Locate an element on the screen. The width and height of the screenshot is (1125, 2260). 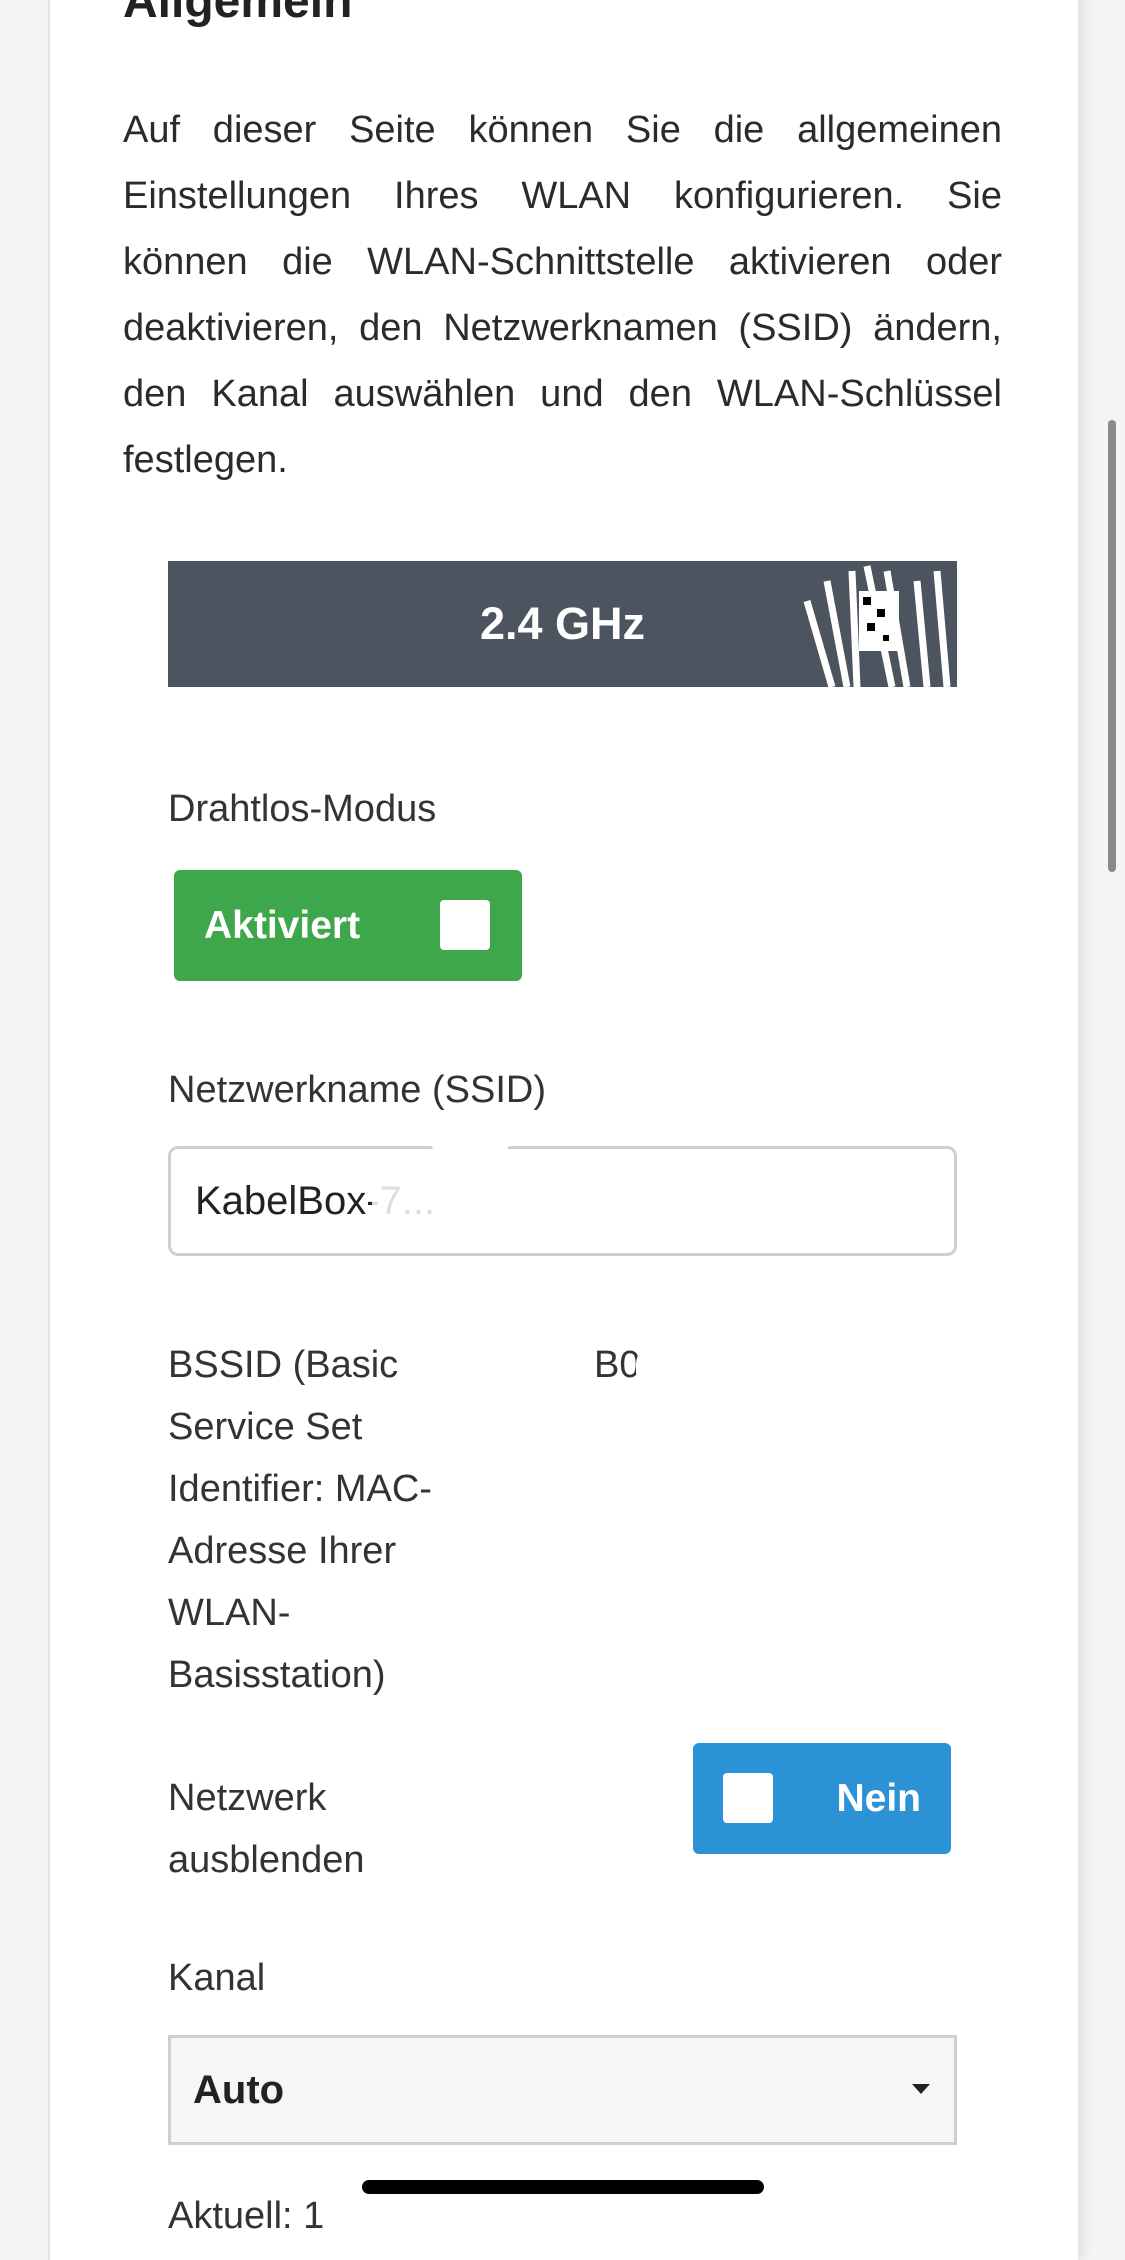
band-header: 2.4 GHz is located at coordinates (562, 624).